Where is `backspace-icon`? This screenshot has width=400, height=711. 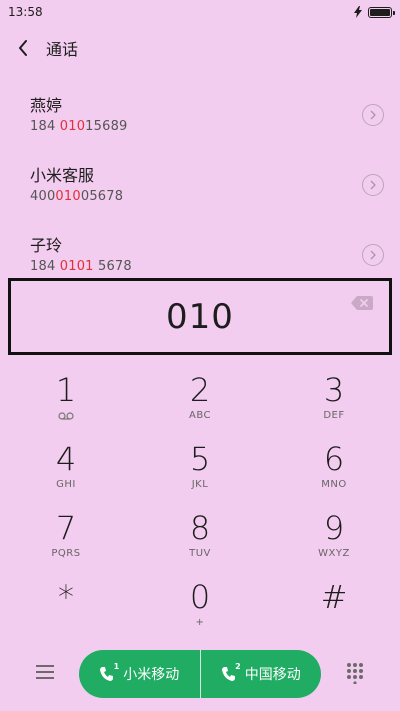 backspace-icon is located at coordinates (362, 303).